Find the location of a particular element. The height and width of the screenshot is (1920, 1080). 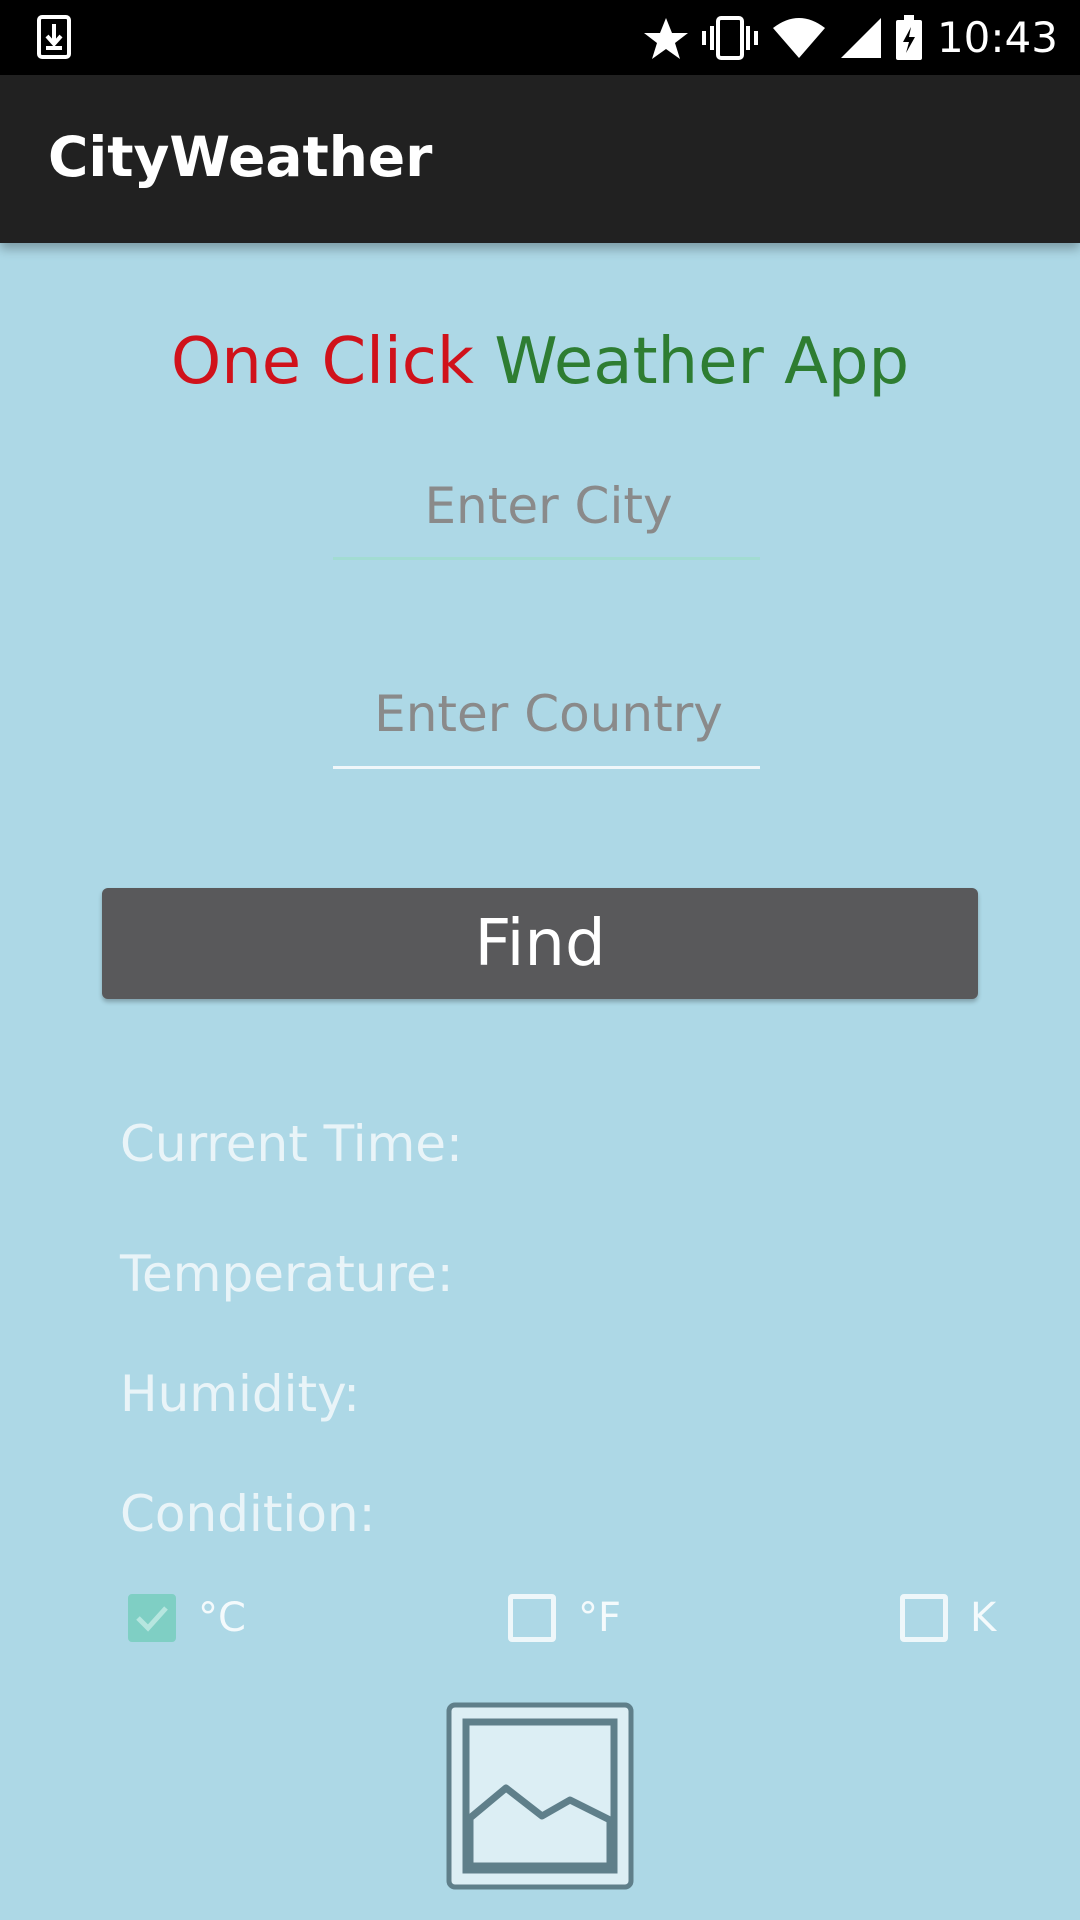

current-time-label: Current Time: is located at coordinates (291, 1144).